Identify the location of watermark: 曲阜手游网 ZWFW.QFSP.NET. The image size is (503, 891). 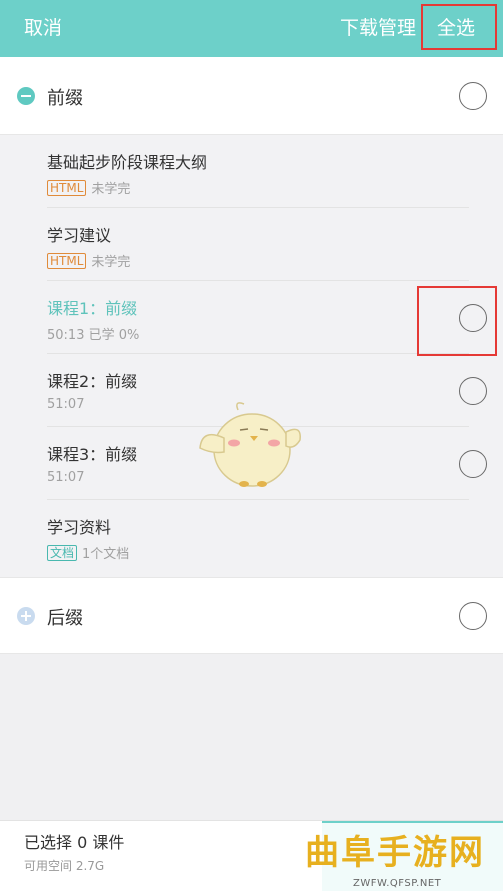
(398, 857).